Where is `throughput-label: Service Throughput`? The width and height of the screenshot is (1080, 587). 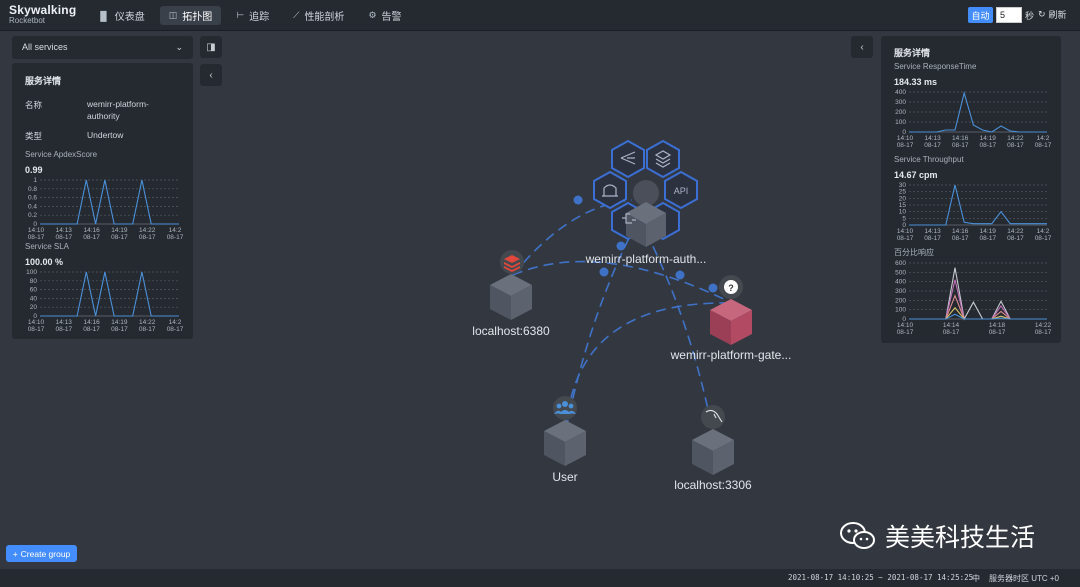
throughput-label: Service Throughput is located at coordinates (929, 159).